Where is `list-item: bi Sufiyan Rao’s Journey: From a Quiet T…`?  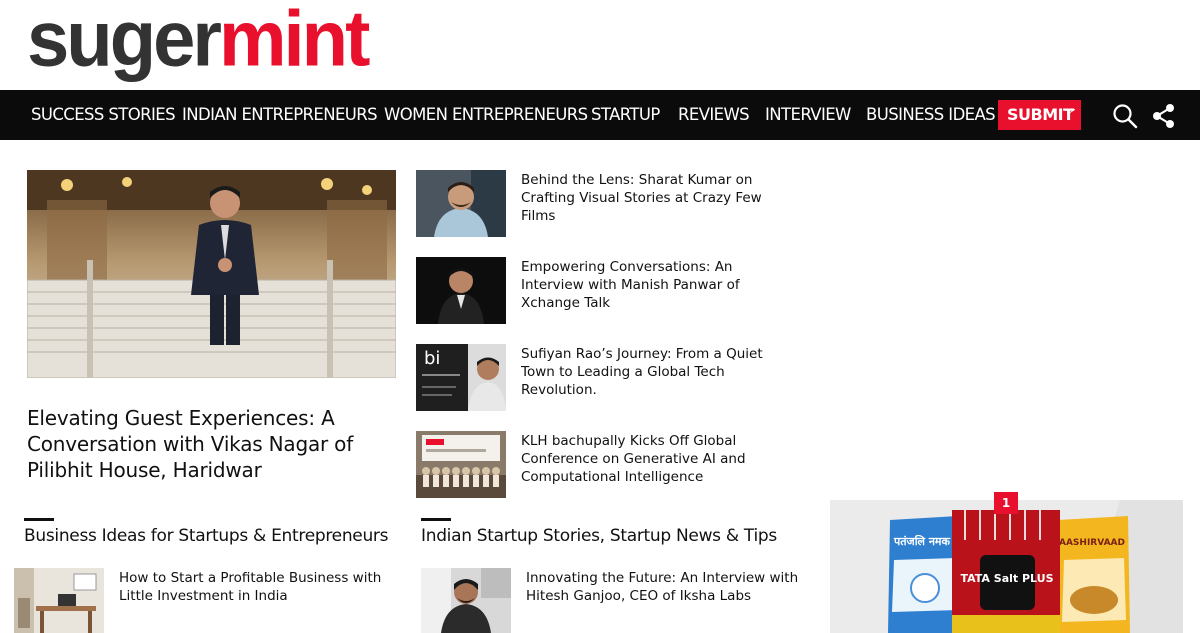
list-item: bi Sufiyan Rao’s Journey: From a Quiet T… is located at coordinates (606, 379).